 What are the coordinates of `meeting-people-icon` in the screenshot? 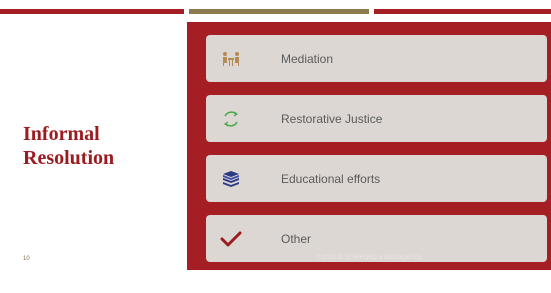 It's located at (231, 59).